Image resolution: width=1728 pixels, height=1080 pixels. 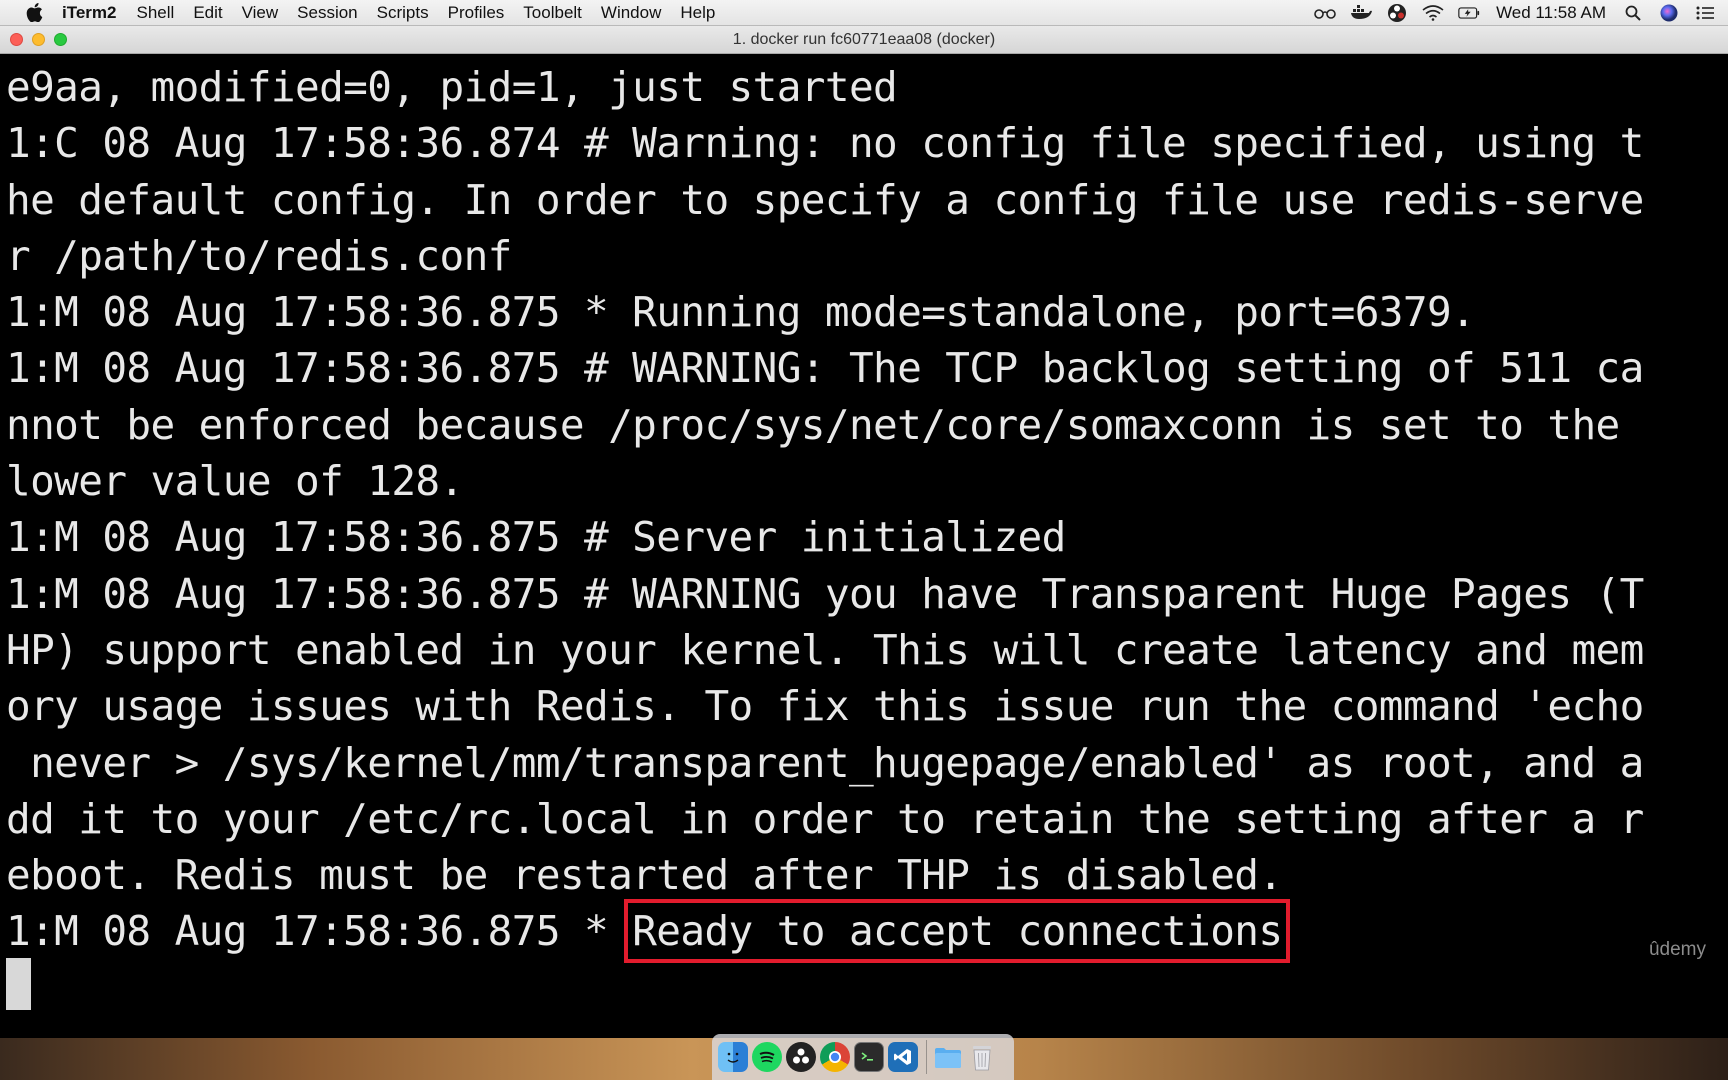 I want to click on terminal-cursor, so click(x=18, y=984).